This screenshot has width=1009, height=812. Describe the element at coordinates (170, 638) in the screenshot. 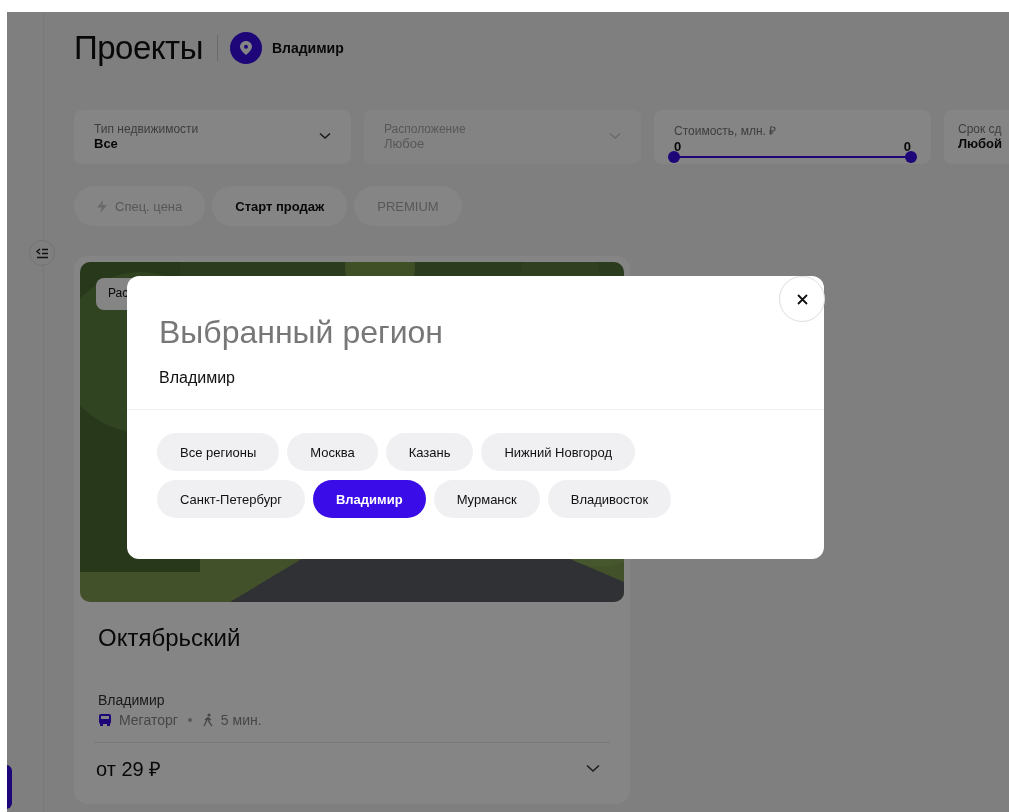

I see `project-name: Октябрьский` at that location.